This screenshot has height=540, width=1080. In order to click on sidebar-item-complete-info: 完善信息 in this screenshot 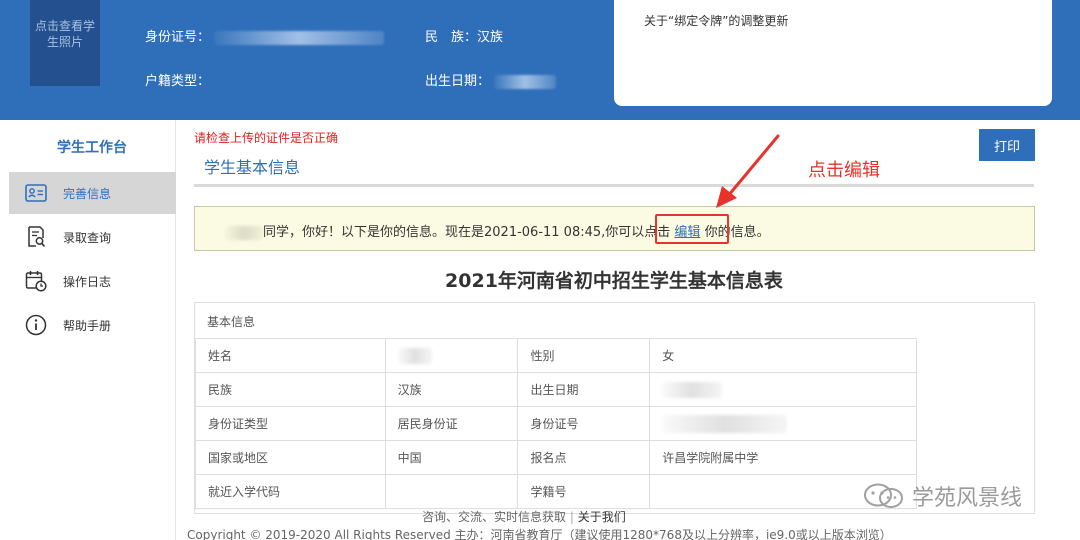, I will do `click(92, 193)`.